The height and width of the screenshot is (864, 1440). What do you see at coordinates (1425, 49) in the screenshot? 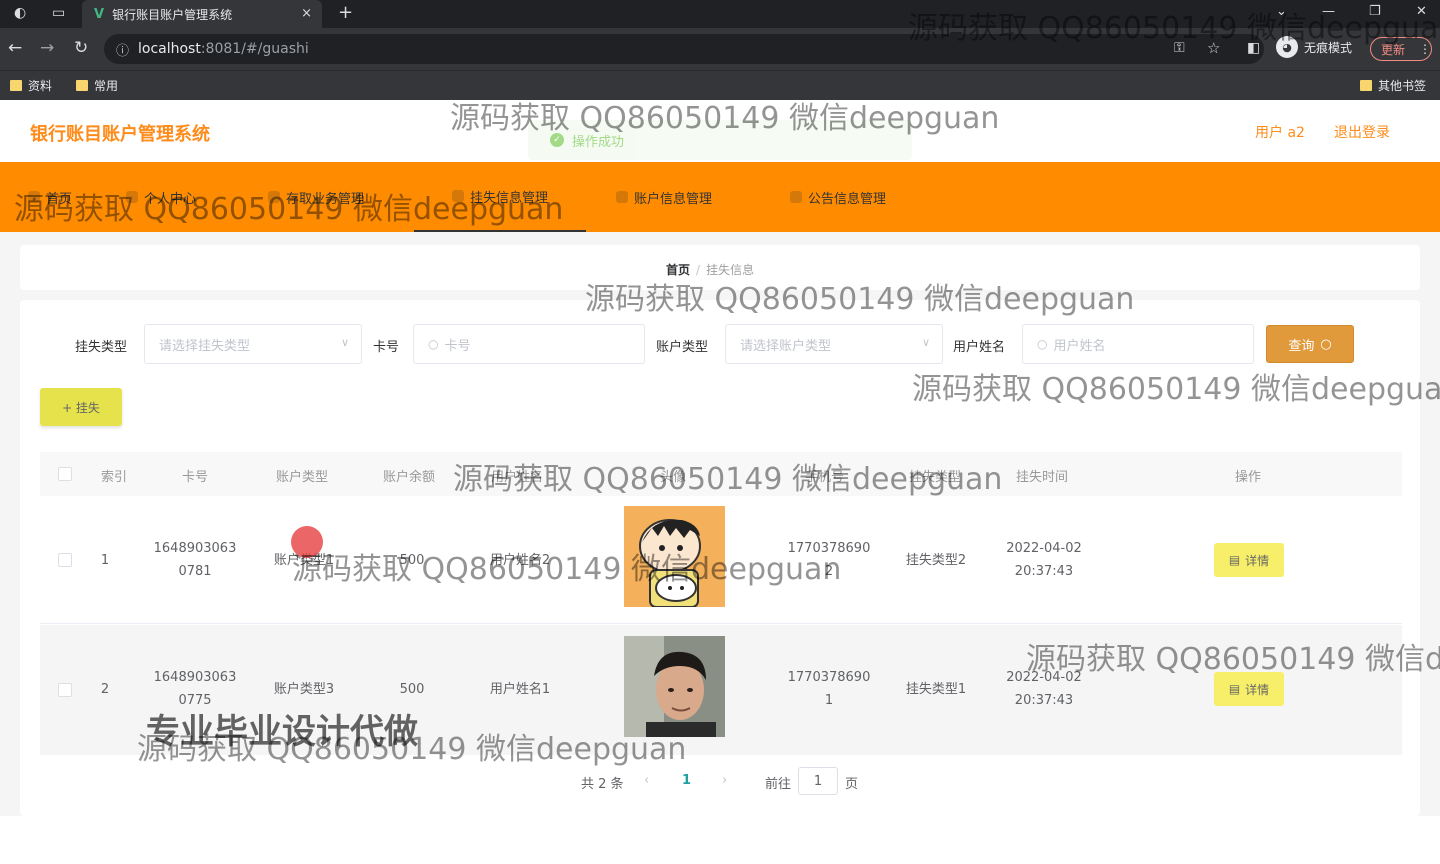
I see `menu-kebab-icon: ⋮` at bounding box center [1425, 49].